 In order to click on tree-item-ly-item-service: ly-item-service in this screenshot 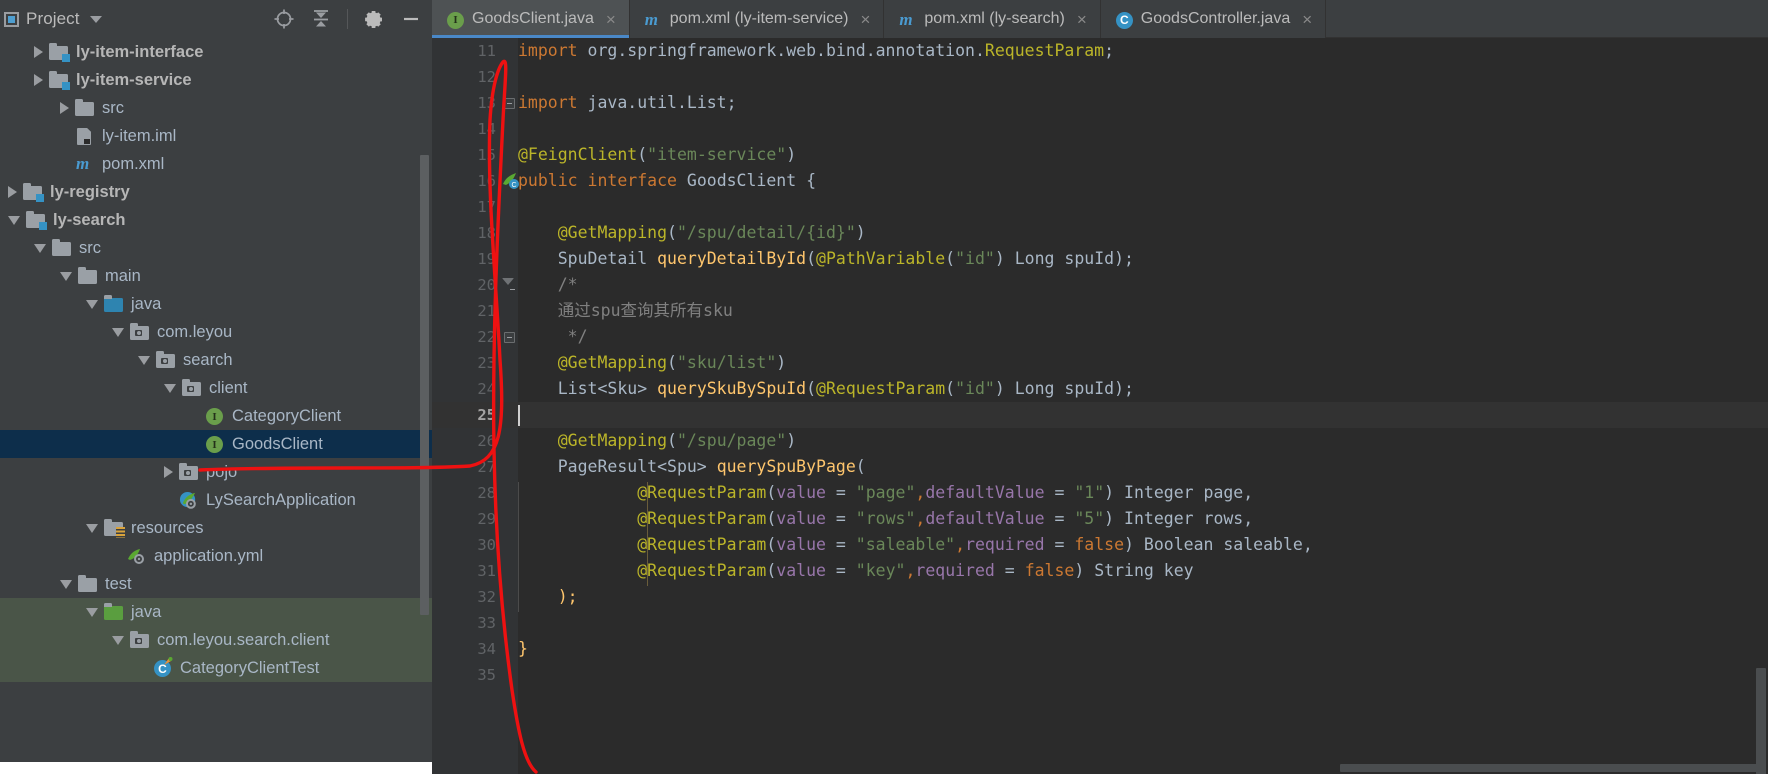, I will do `click(216, 80)`.